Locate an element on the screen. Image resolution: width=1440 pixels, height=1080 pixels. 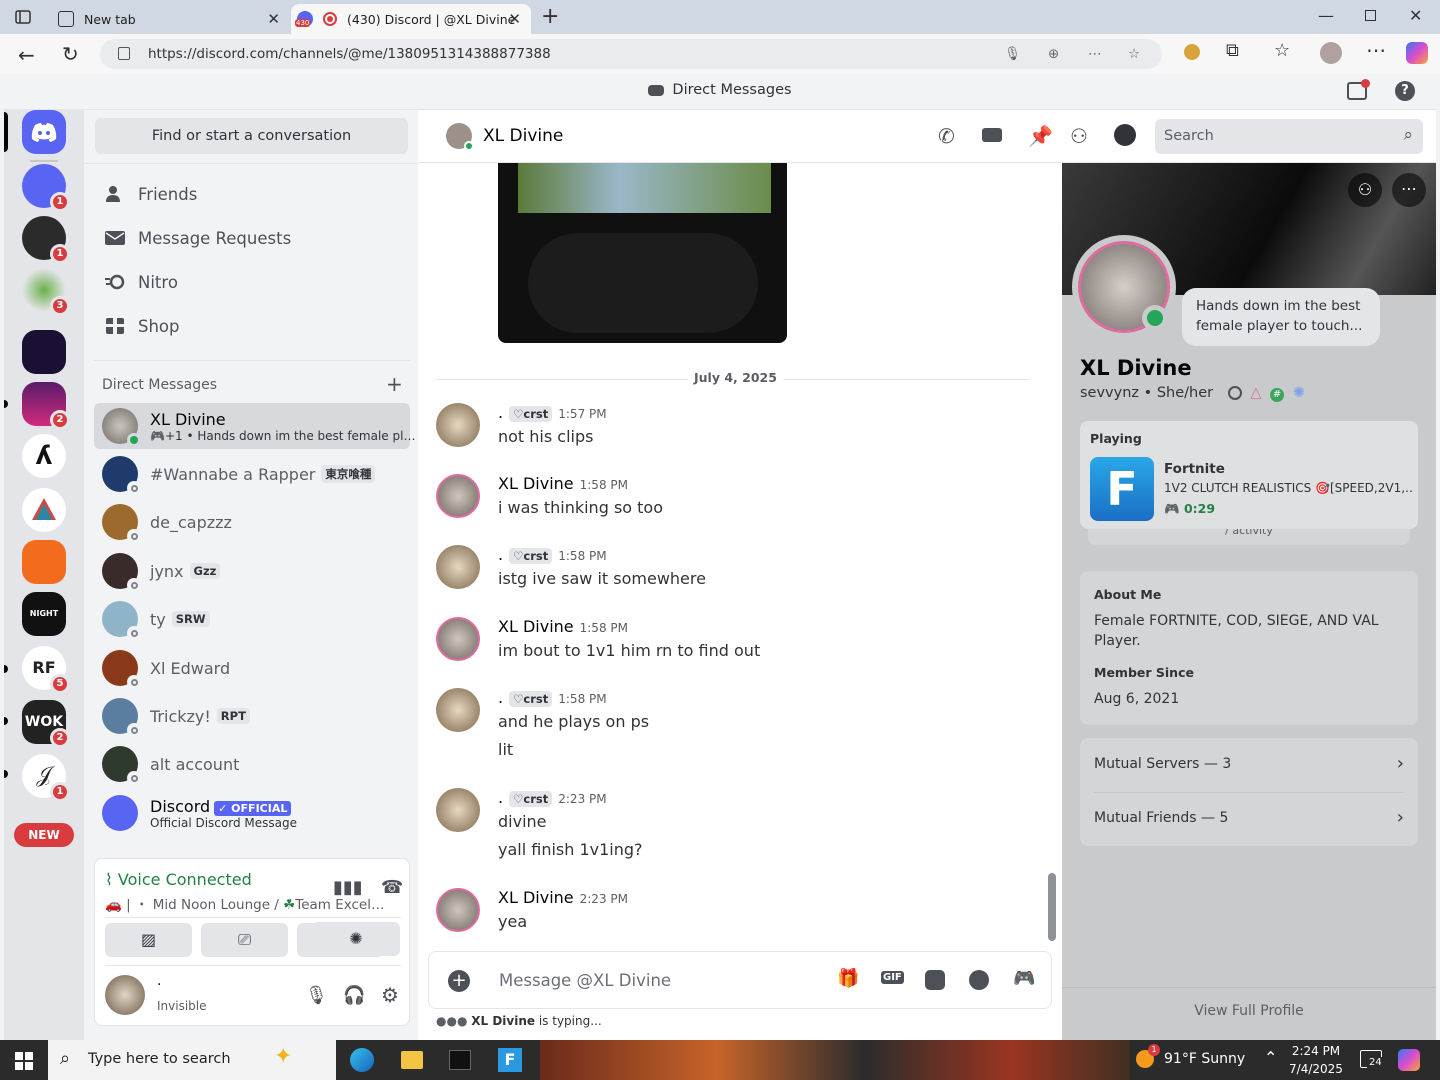
taskbar-search-input: ⌕ Type here to search ✦ is located at coordinates (192, 1060).